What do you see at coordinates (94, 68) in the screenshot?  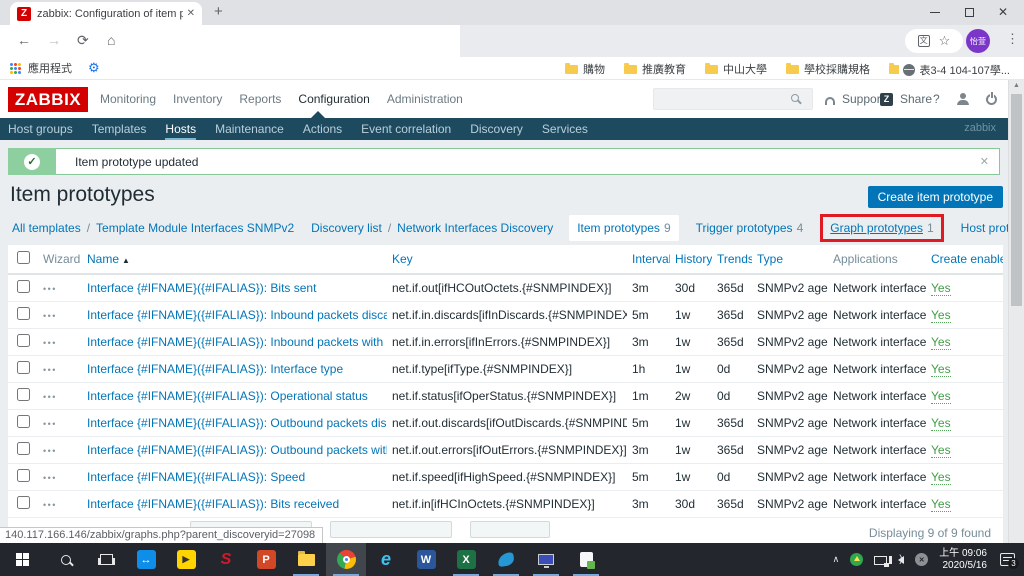 I see `gear-icon: ⚙` at bounding box center [94, 68].